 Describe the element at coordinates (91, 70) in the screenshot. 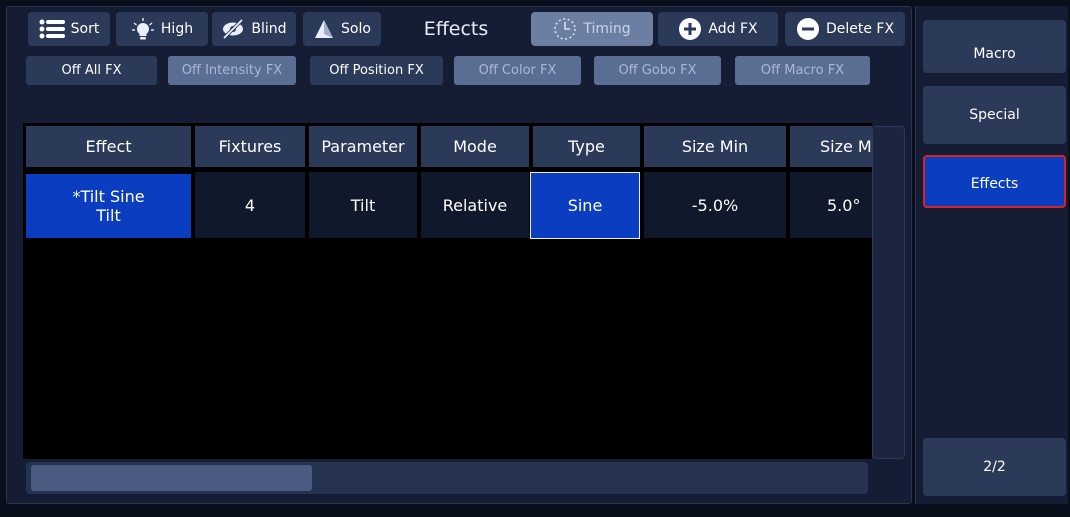

I see `off-all-fx-button: Off All FX` at that location.